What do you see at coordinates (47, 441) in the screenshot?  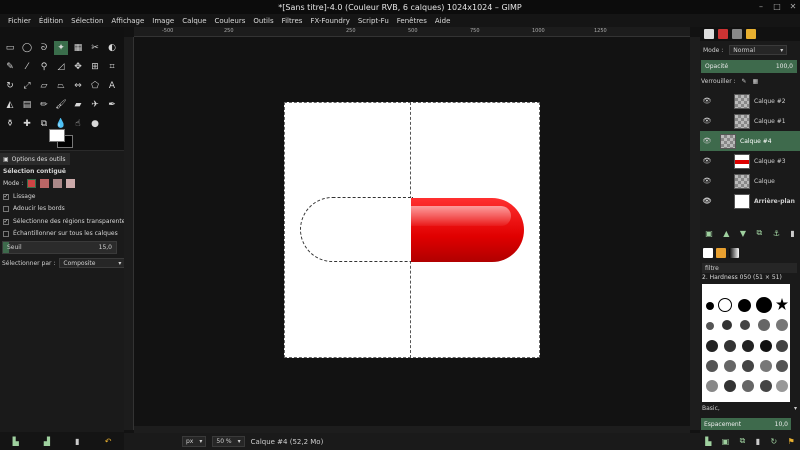 I see `restore-preset-icon: ▟` at bounding box center [47, 441].